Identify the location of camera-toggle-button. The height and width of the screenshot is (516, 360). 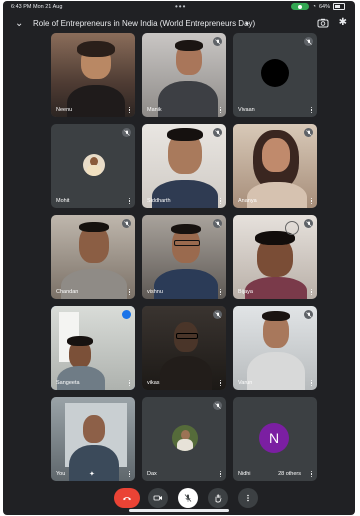
(158, 498).